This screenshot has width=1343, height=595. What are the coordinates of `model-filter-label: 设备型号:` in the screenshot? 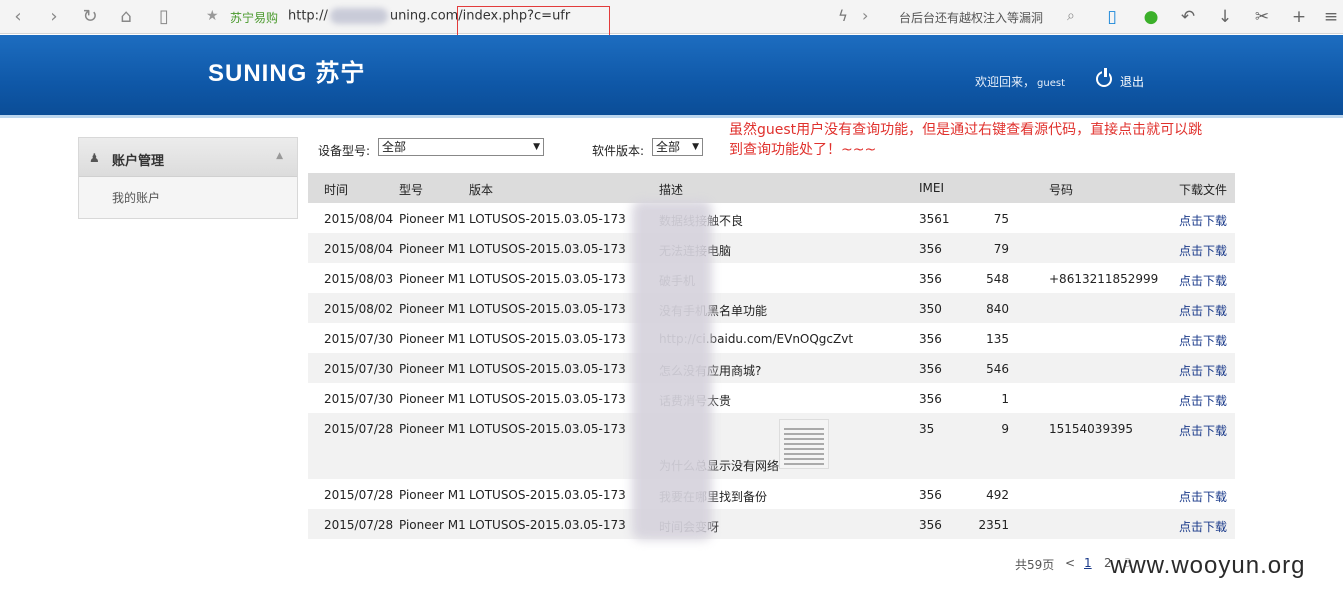 It's located at (344, 151).